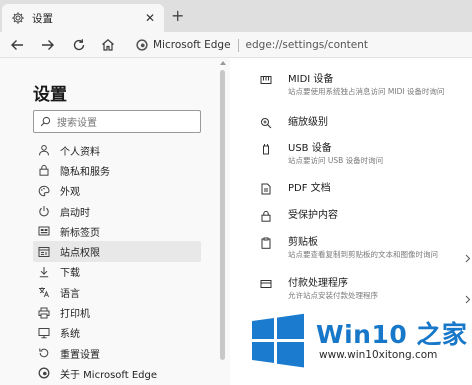  Describe the element at coordinates (70, 193) in the screenshot. I see `sidebar-item-label: 外观` at that location.